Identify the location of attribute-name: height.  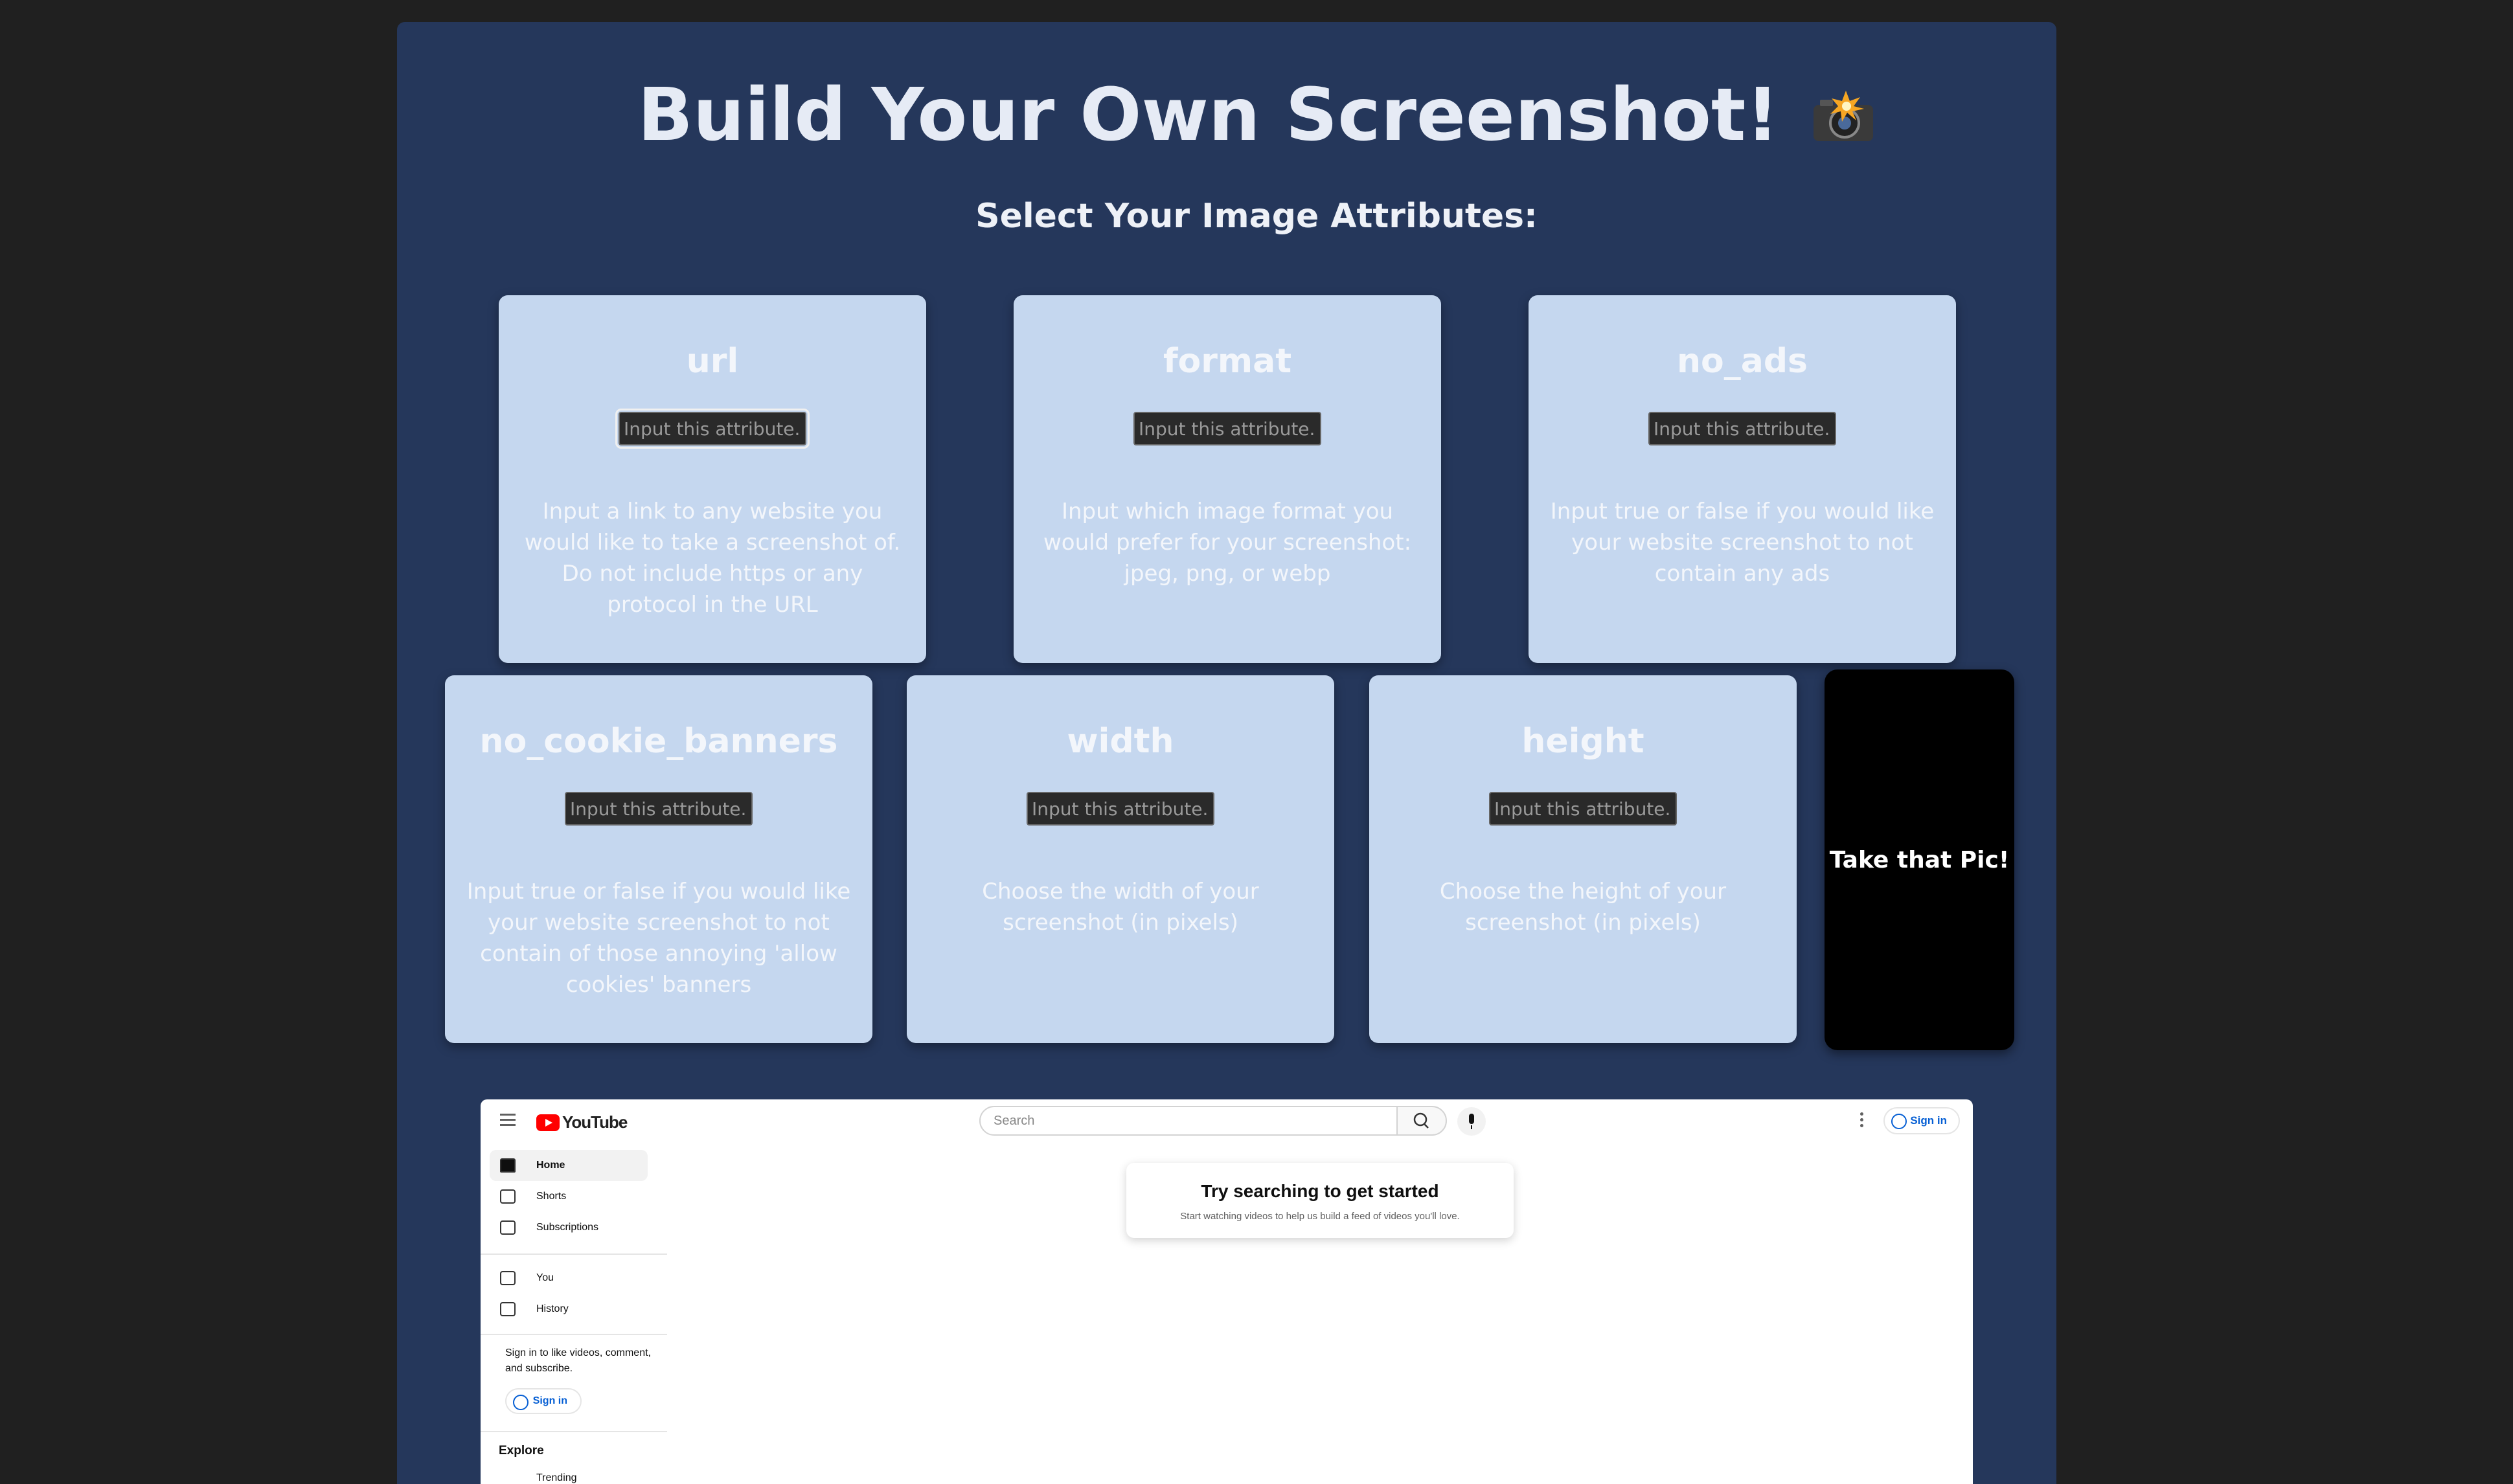
(1583, 742).